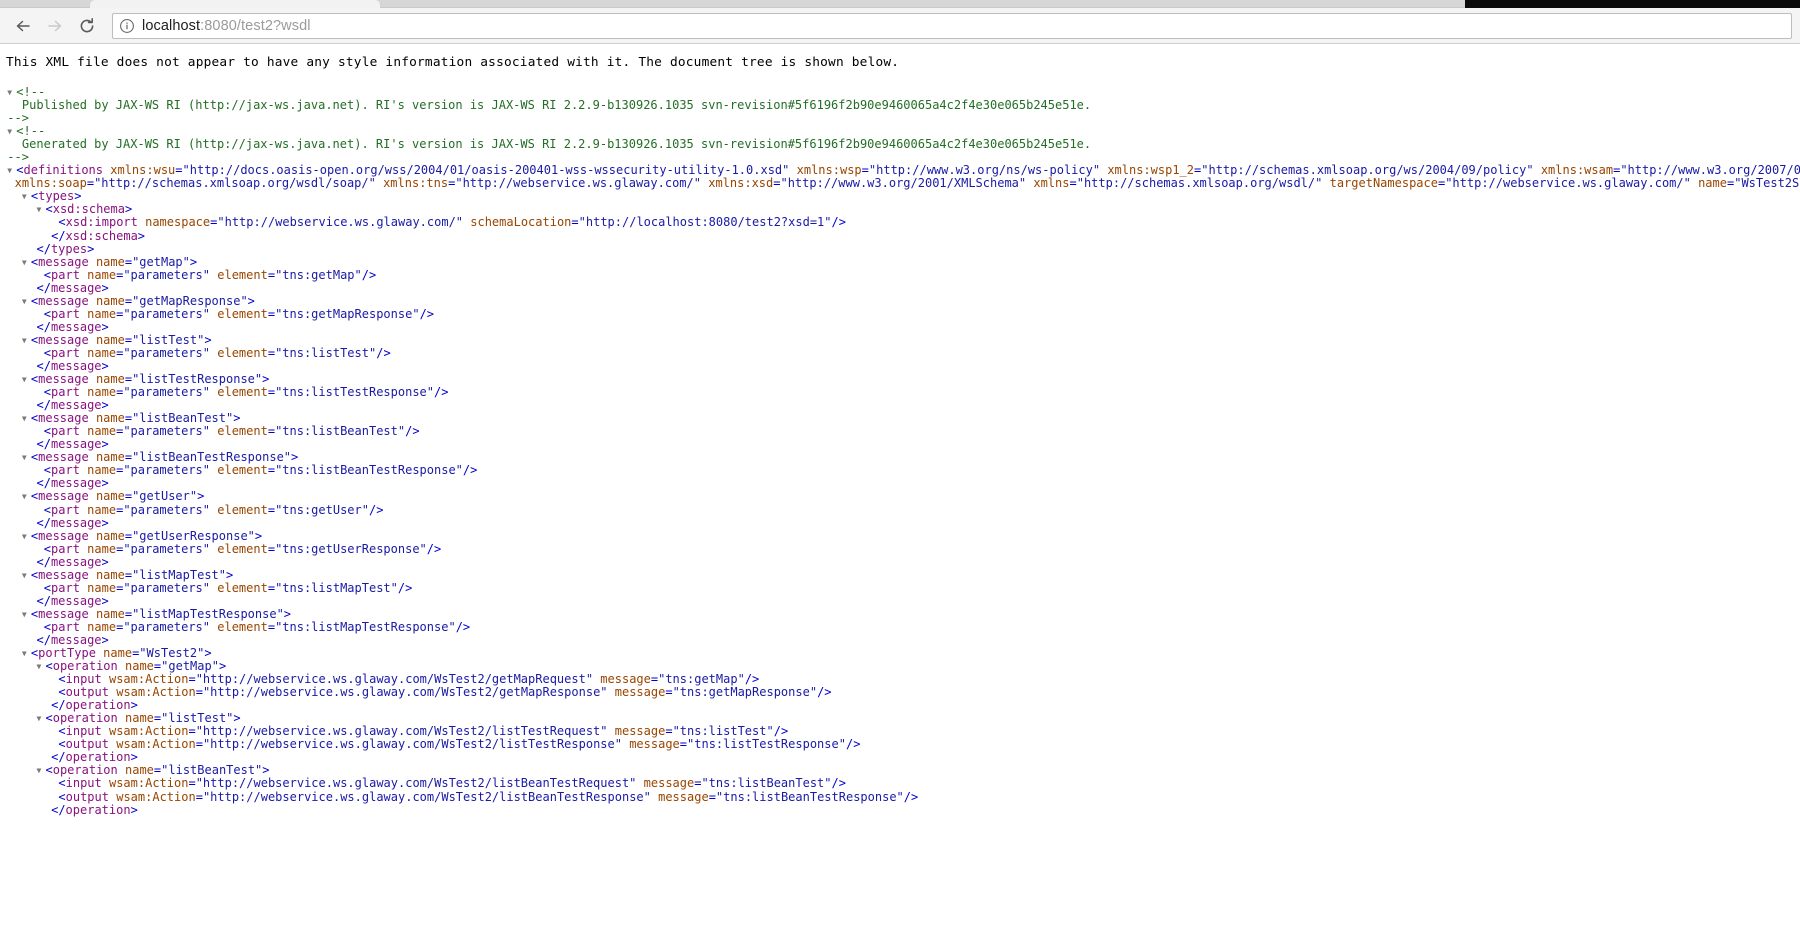 The image size is (1800, 929). What do you see at coordinates (1632, 4) in the screenshot?
I see `window-controls` at bounding box center [1632, 4].